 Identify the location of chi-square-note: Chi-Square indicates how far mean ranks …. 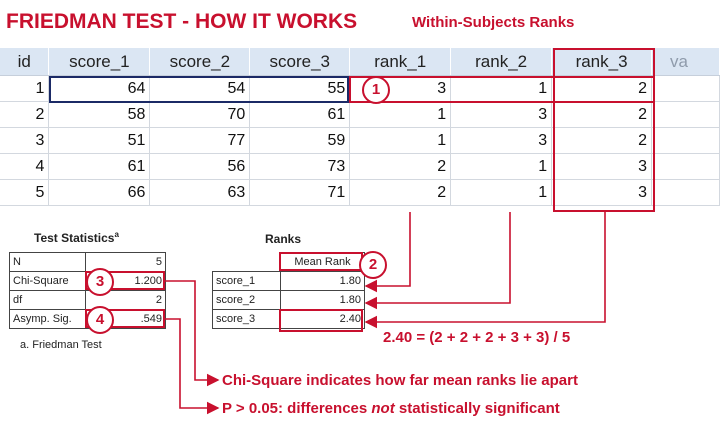
(400, 380).